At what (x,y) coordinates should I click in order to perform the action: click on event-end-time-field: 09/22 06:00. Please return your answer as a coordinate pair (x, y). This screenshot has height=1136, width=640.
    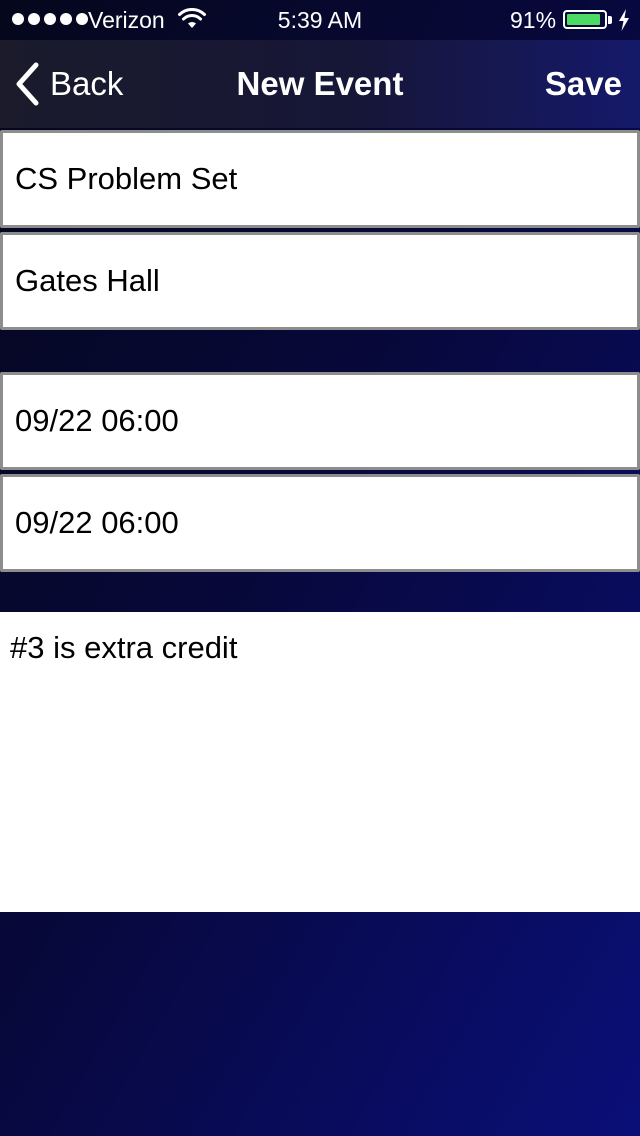
    Looking at the image, I should click on (320, 523).